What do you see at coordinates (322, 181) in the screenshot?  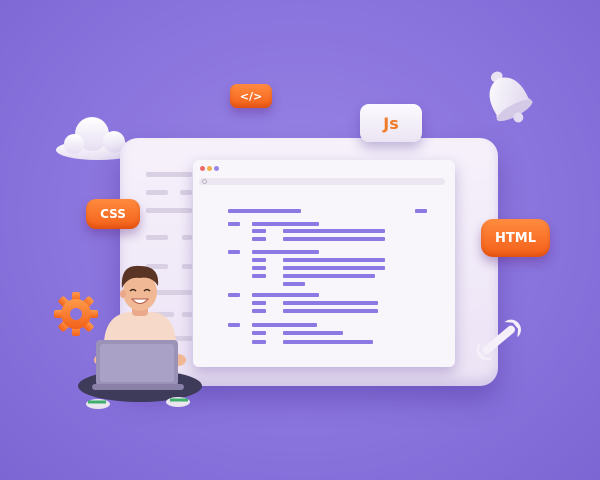 I see `address-bar` at bounding box center [322, 181].